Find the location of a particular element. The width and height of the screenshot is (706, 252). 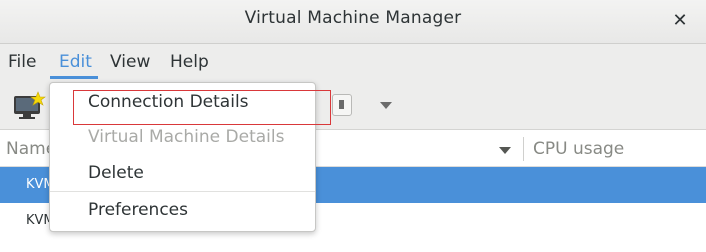

menu-help: Help is located at coordinates (189, 62).